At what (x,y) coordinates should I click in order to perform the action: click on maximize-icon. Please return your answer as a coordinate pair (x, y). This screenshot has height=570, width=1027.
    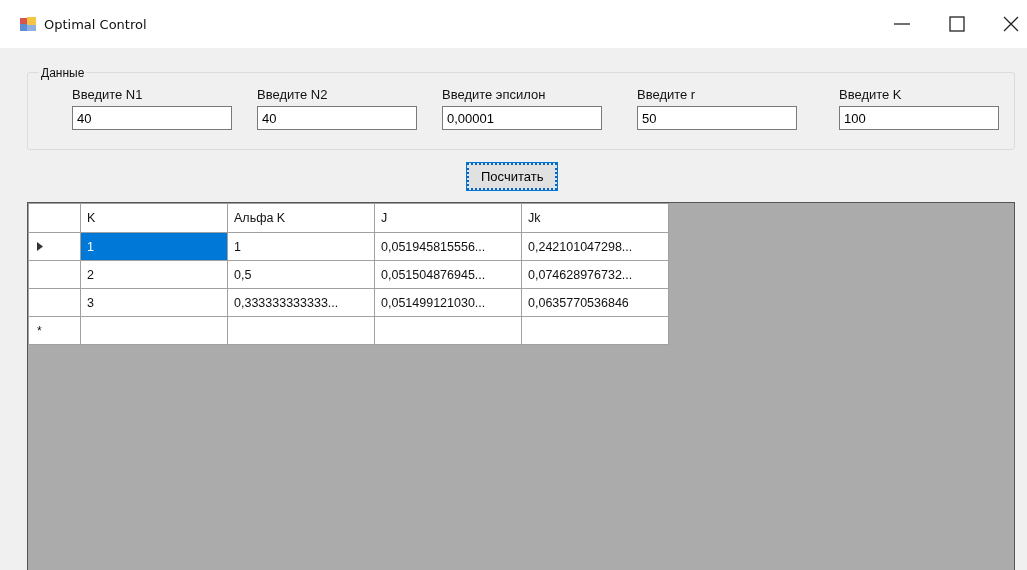
    Looking at the image, I should click on (957, 24).